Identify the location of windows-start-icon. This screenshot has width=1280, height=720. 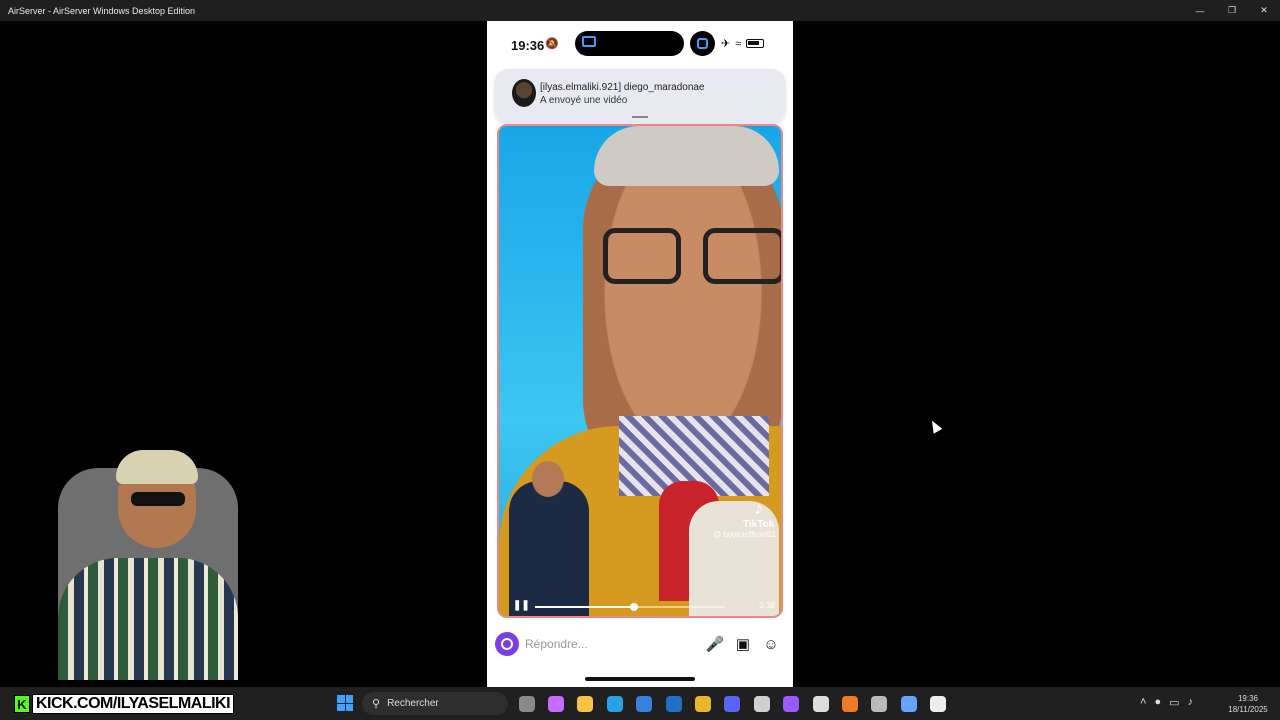
(345, 703).